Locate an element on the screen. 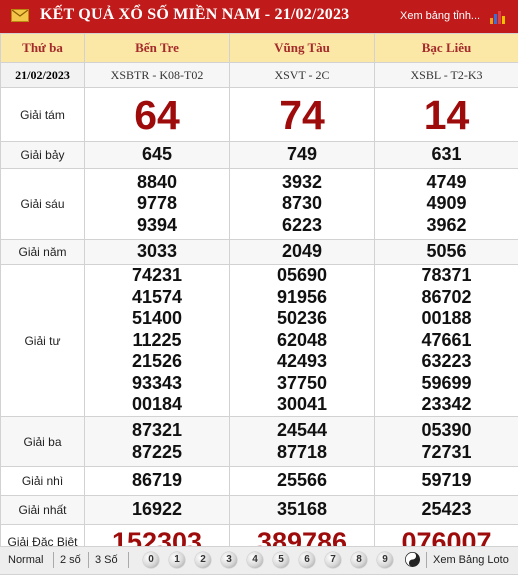 The width and height of the screenshot is (518, 581). prize-cell: 35168 is located at coordinates (302, 510).